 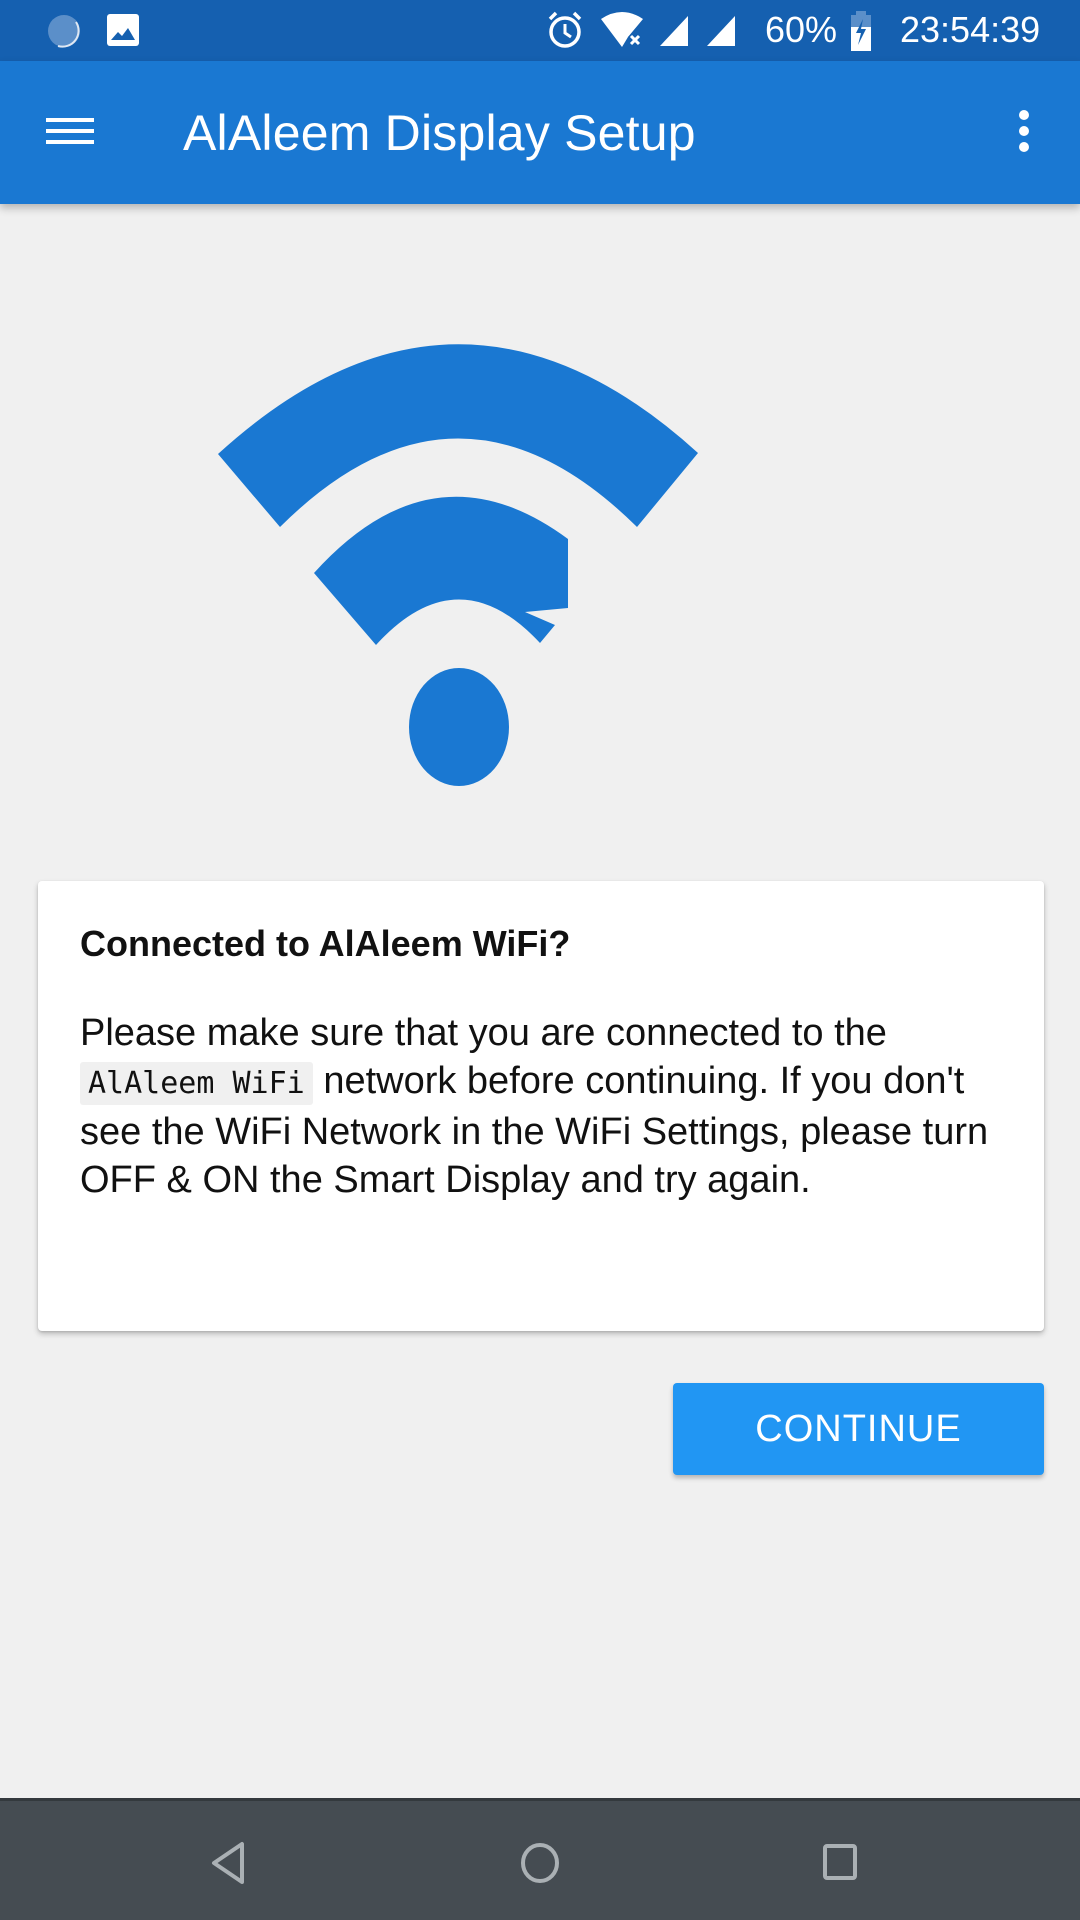 I want to click on home-icon, so click(x=540, y=1863).